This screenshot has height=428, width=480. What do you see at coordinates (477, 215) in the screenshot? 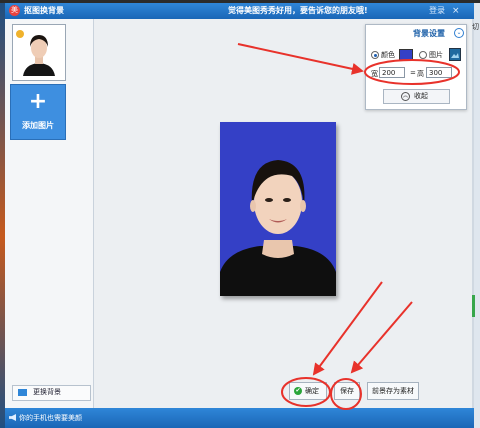
I see `desktop-right-strip` at bounding box center [477, 215].